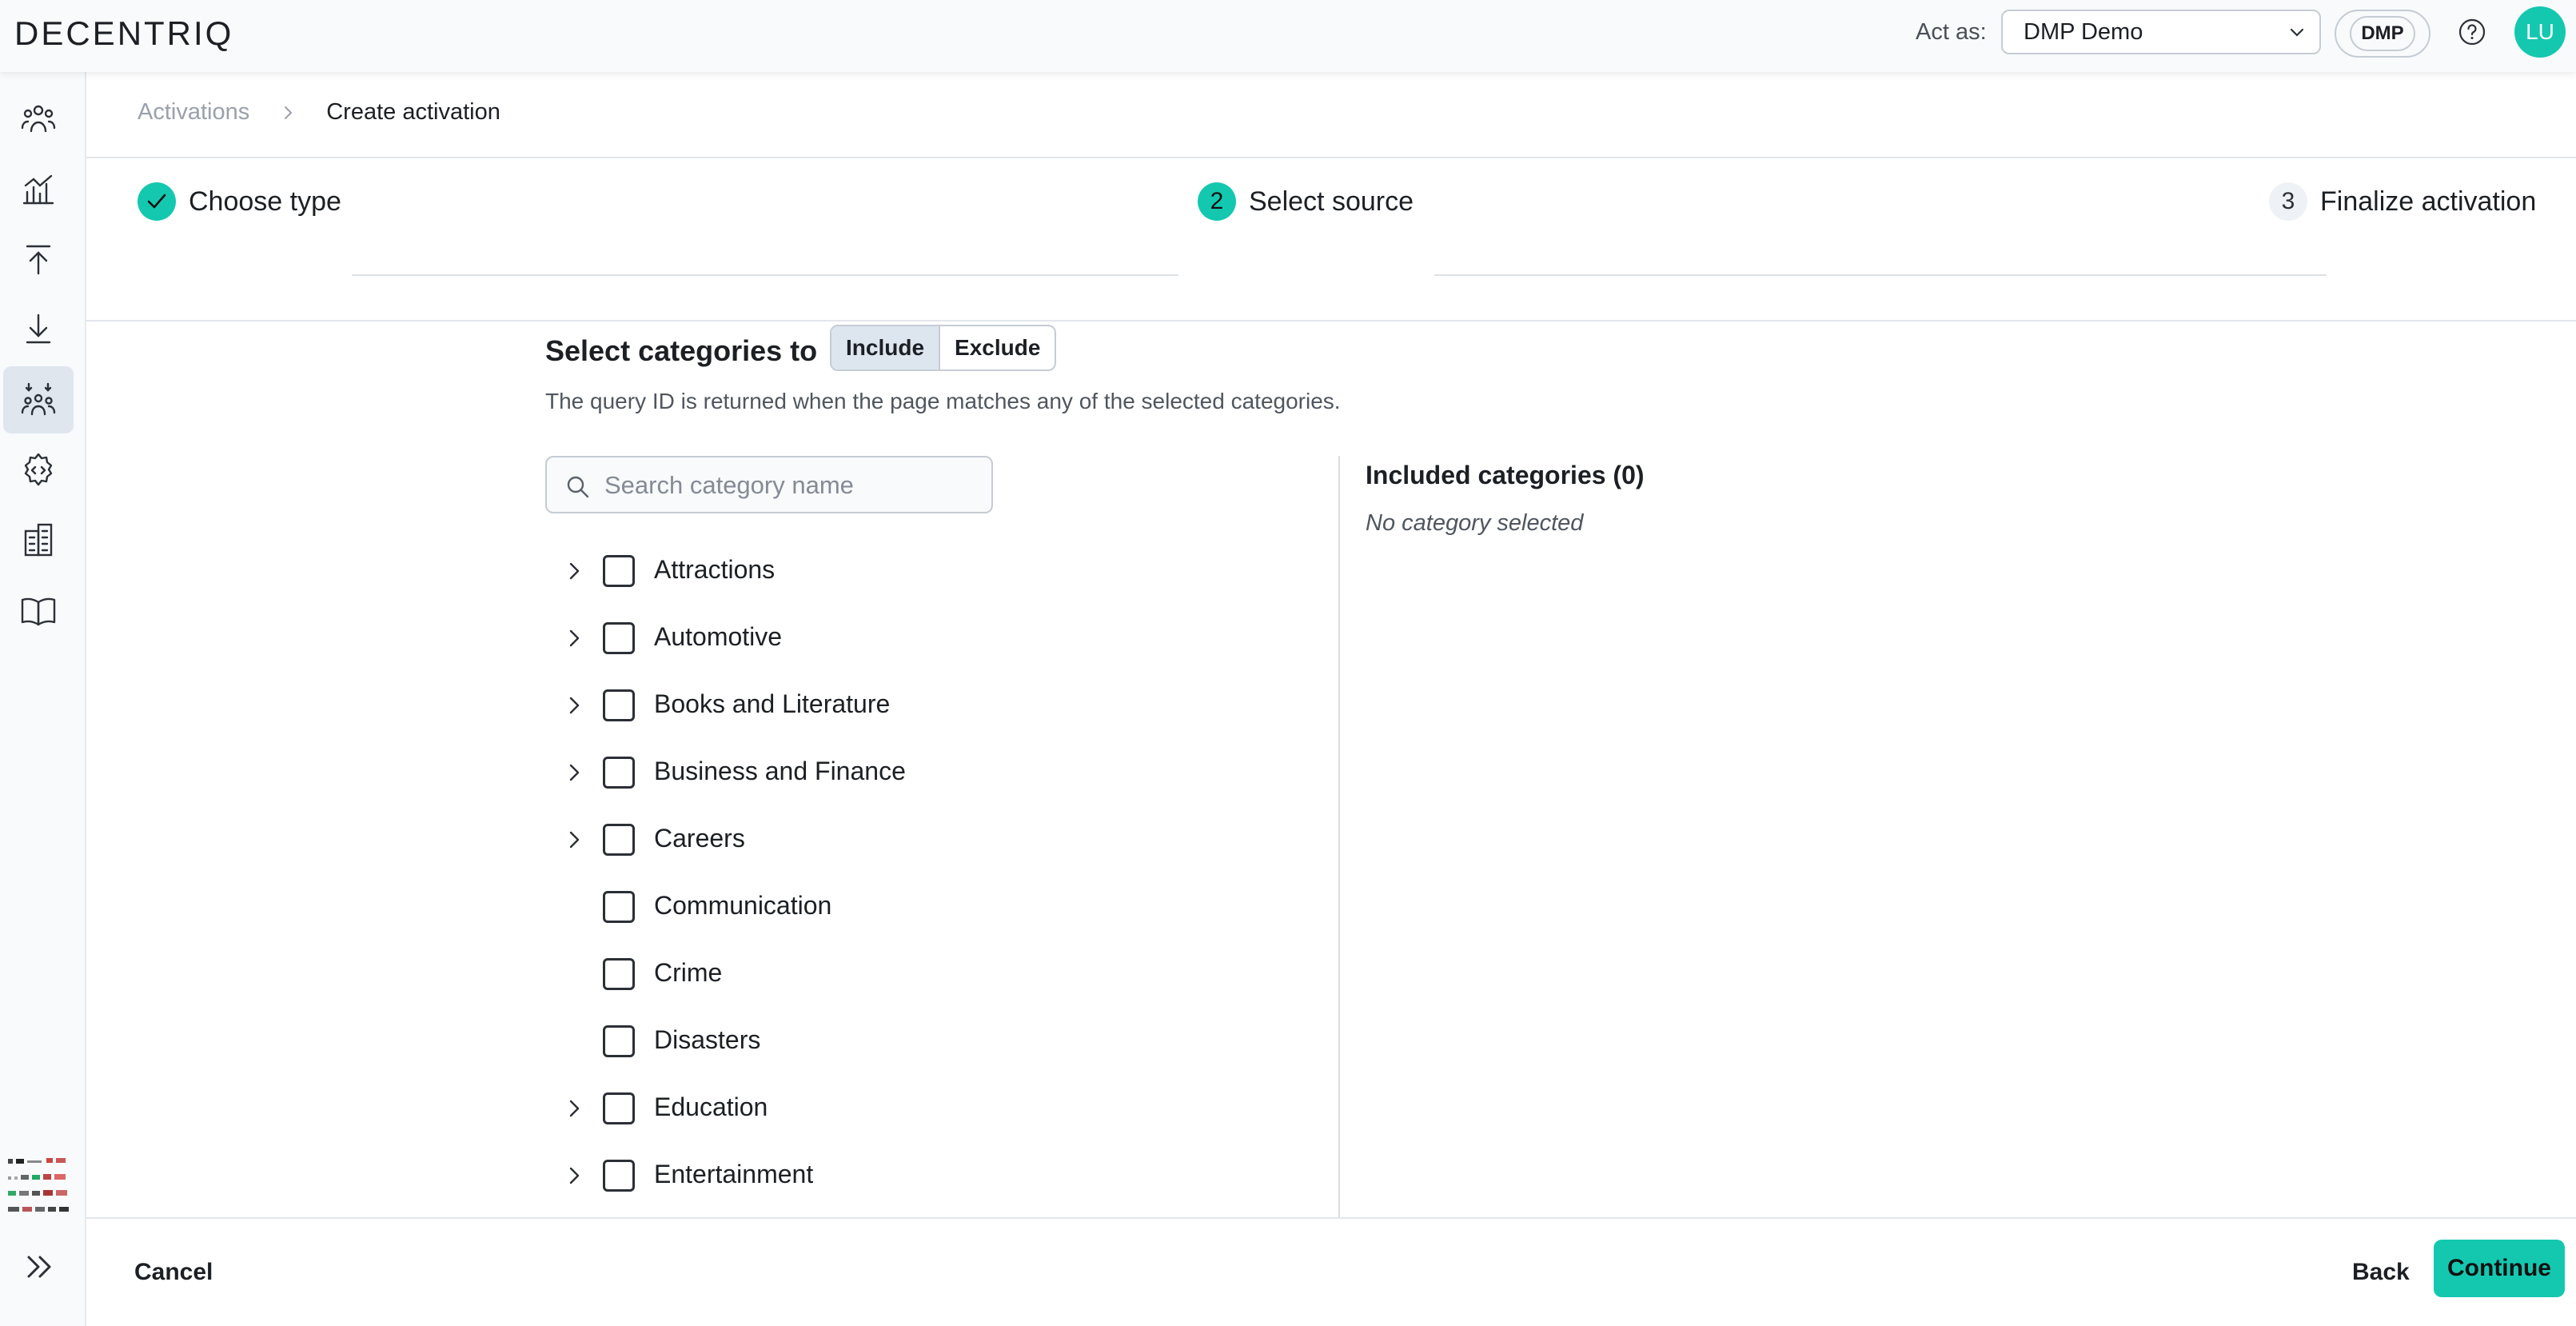 The image size is (2576, 1326). Describe the element at coordinates (921, 975) in the screenshot. I see `category-row: Crime` at that location.